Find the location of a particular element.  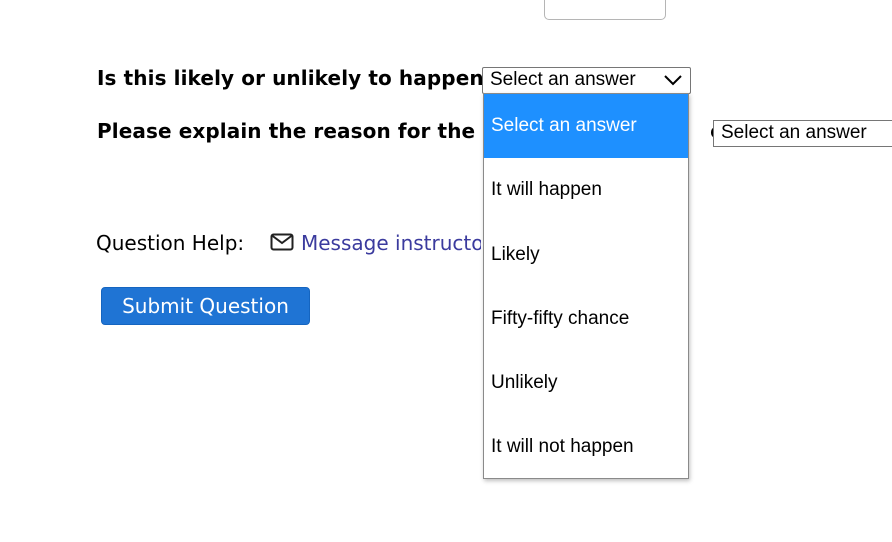

question2-select: Select an answer is located at coordinates (802, 133).